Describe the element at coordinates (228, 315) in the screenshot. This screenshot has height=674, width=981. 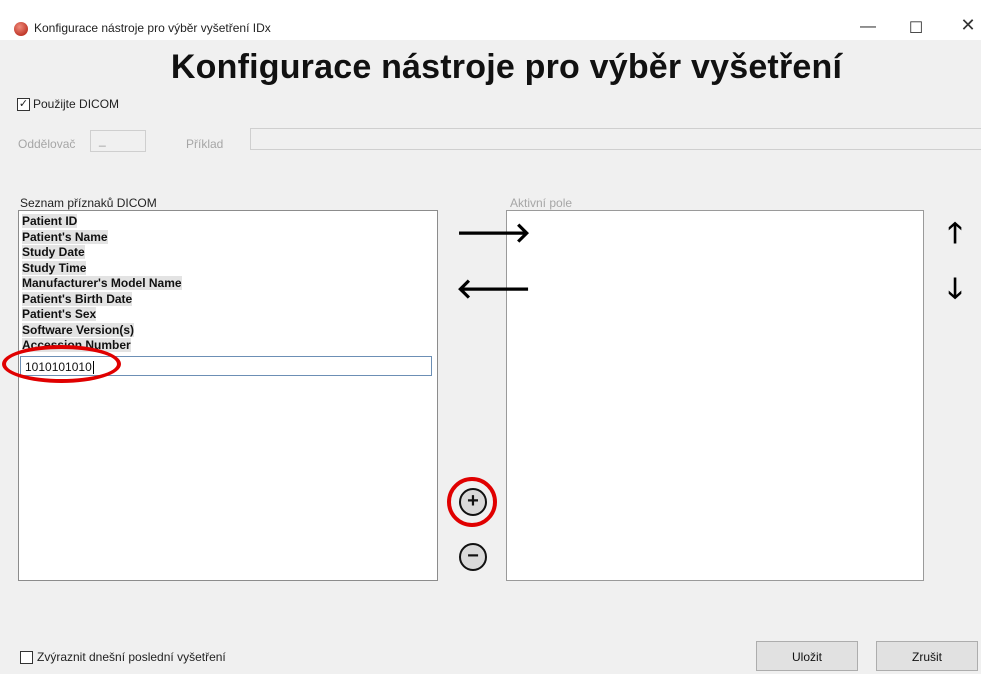
I see `list-item: Patient's Sex` at that location.